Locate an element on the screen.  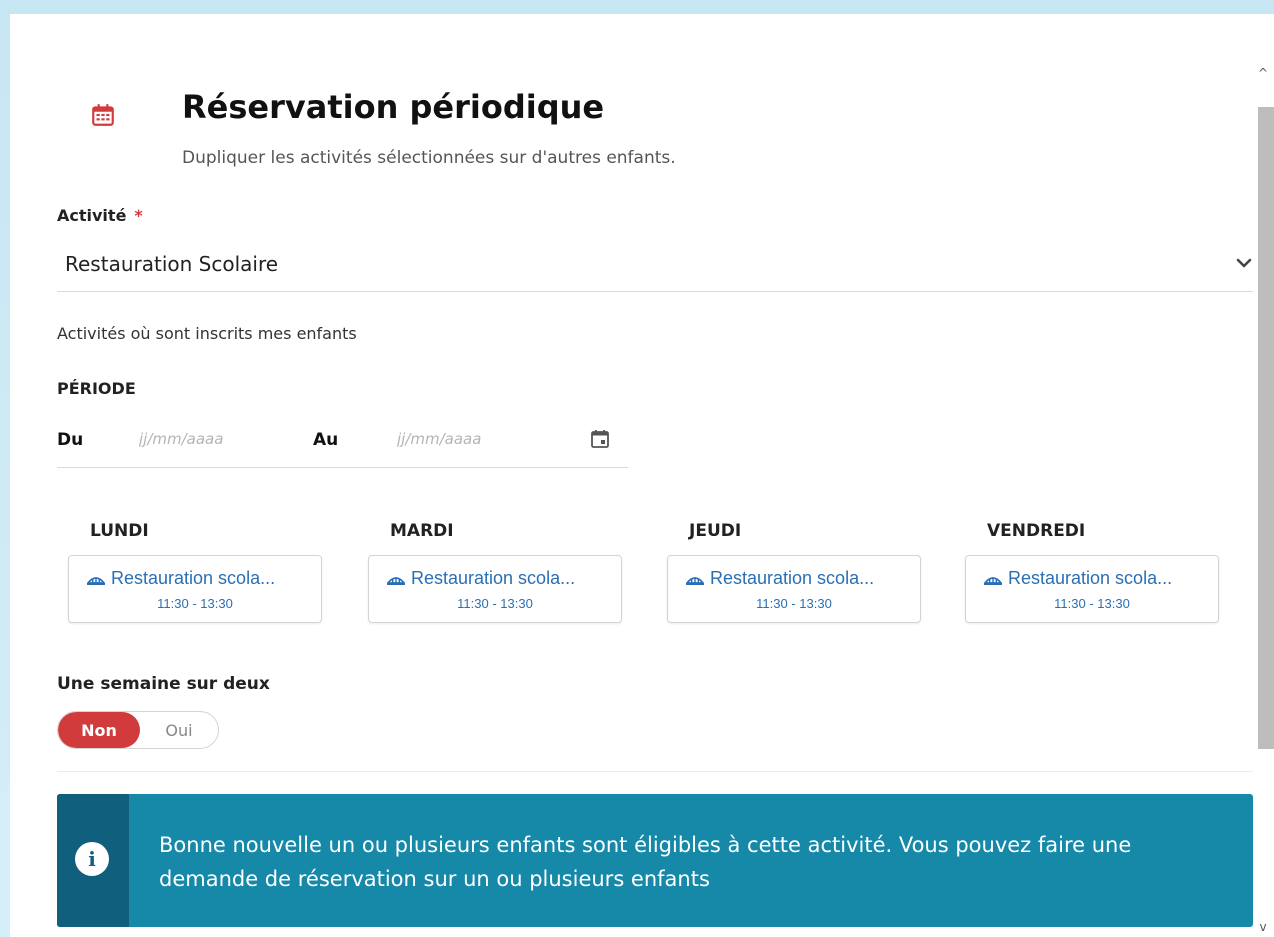
alternate-week-label: Une semaine sur deux is located at coordinates (163, 684).